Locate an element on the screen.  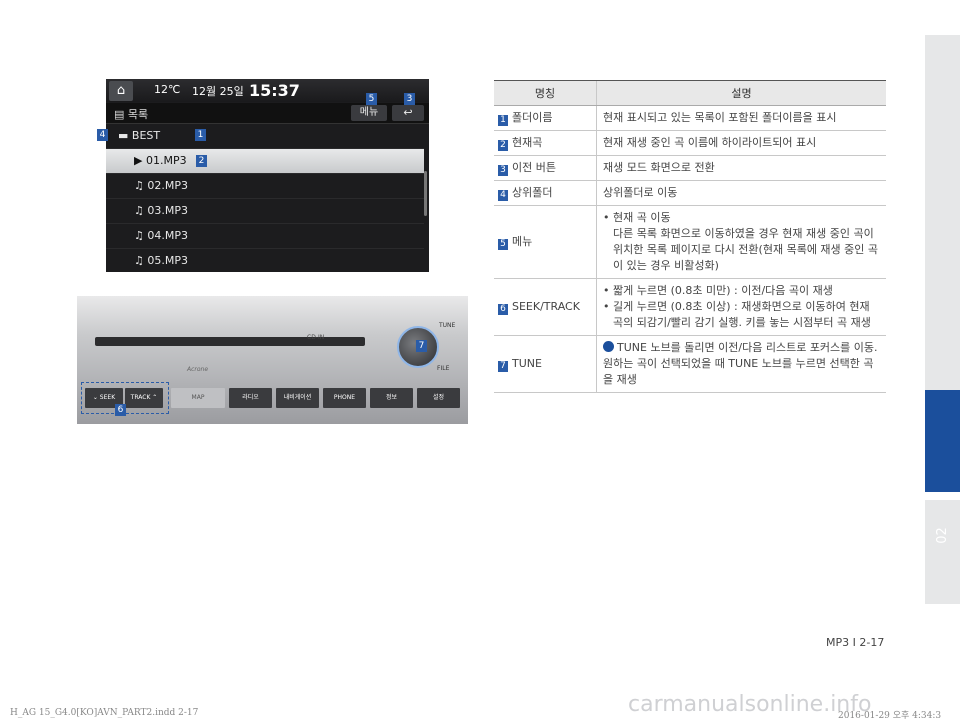
tune-knob-icon is located at coordinates (608, 346).